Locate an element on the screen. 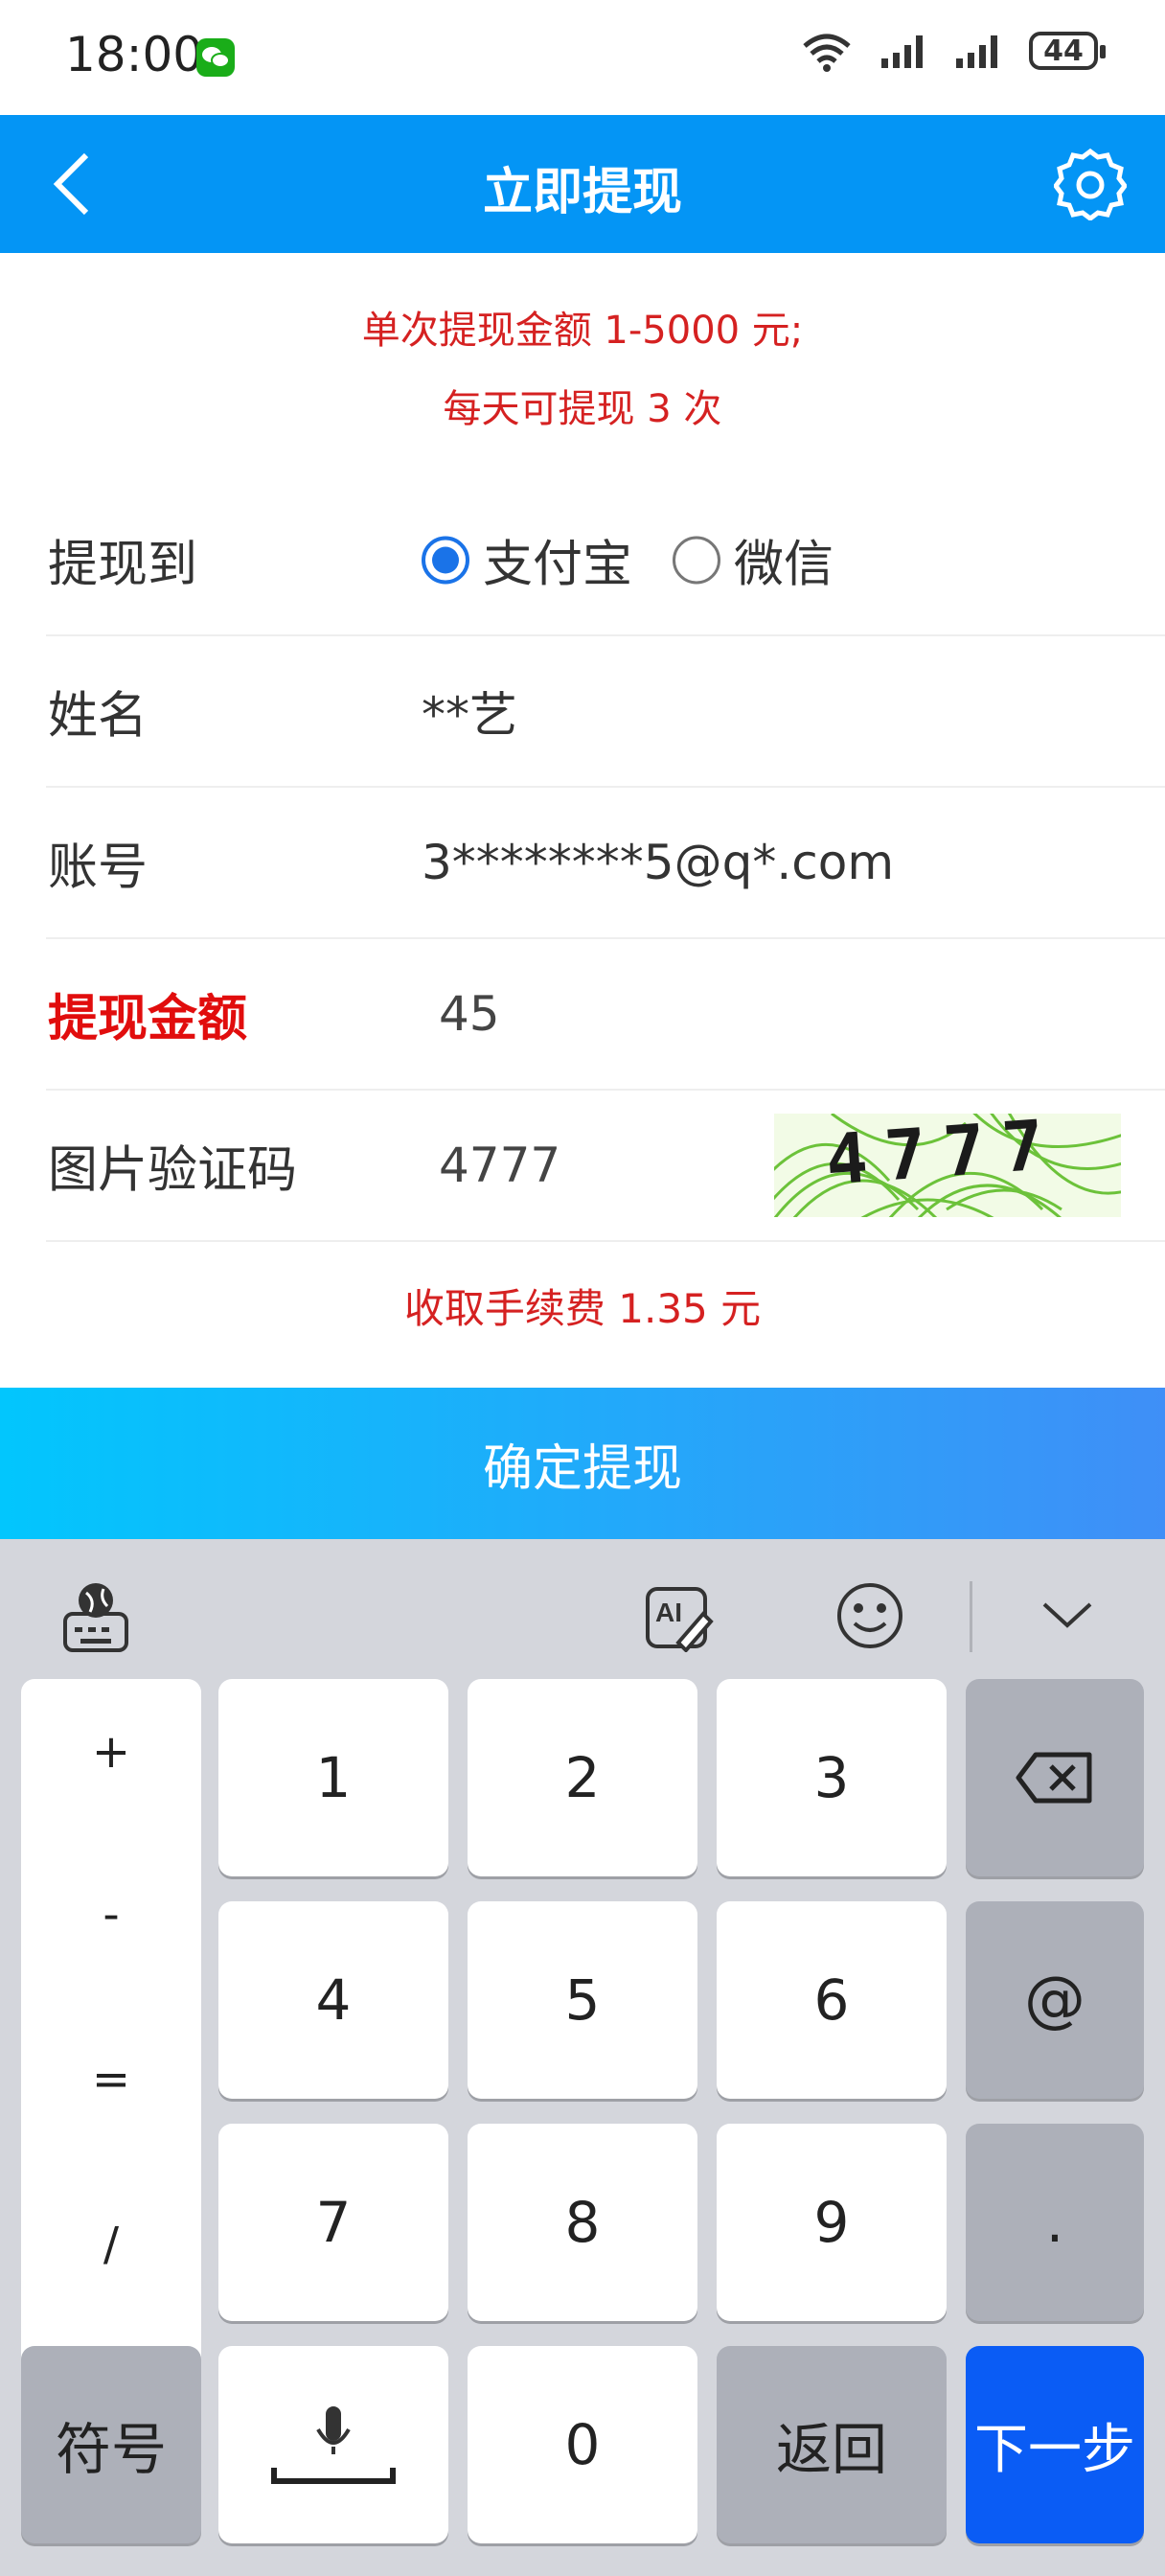 The image size is (1165, 2576). notice-times: 每天可提现 3 次 is located at coordinates (582, 409).